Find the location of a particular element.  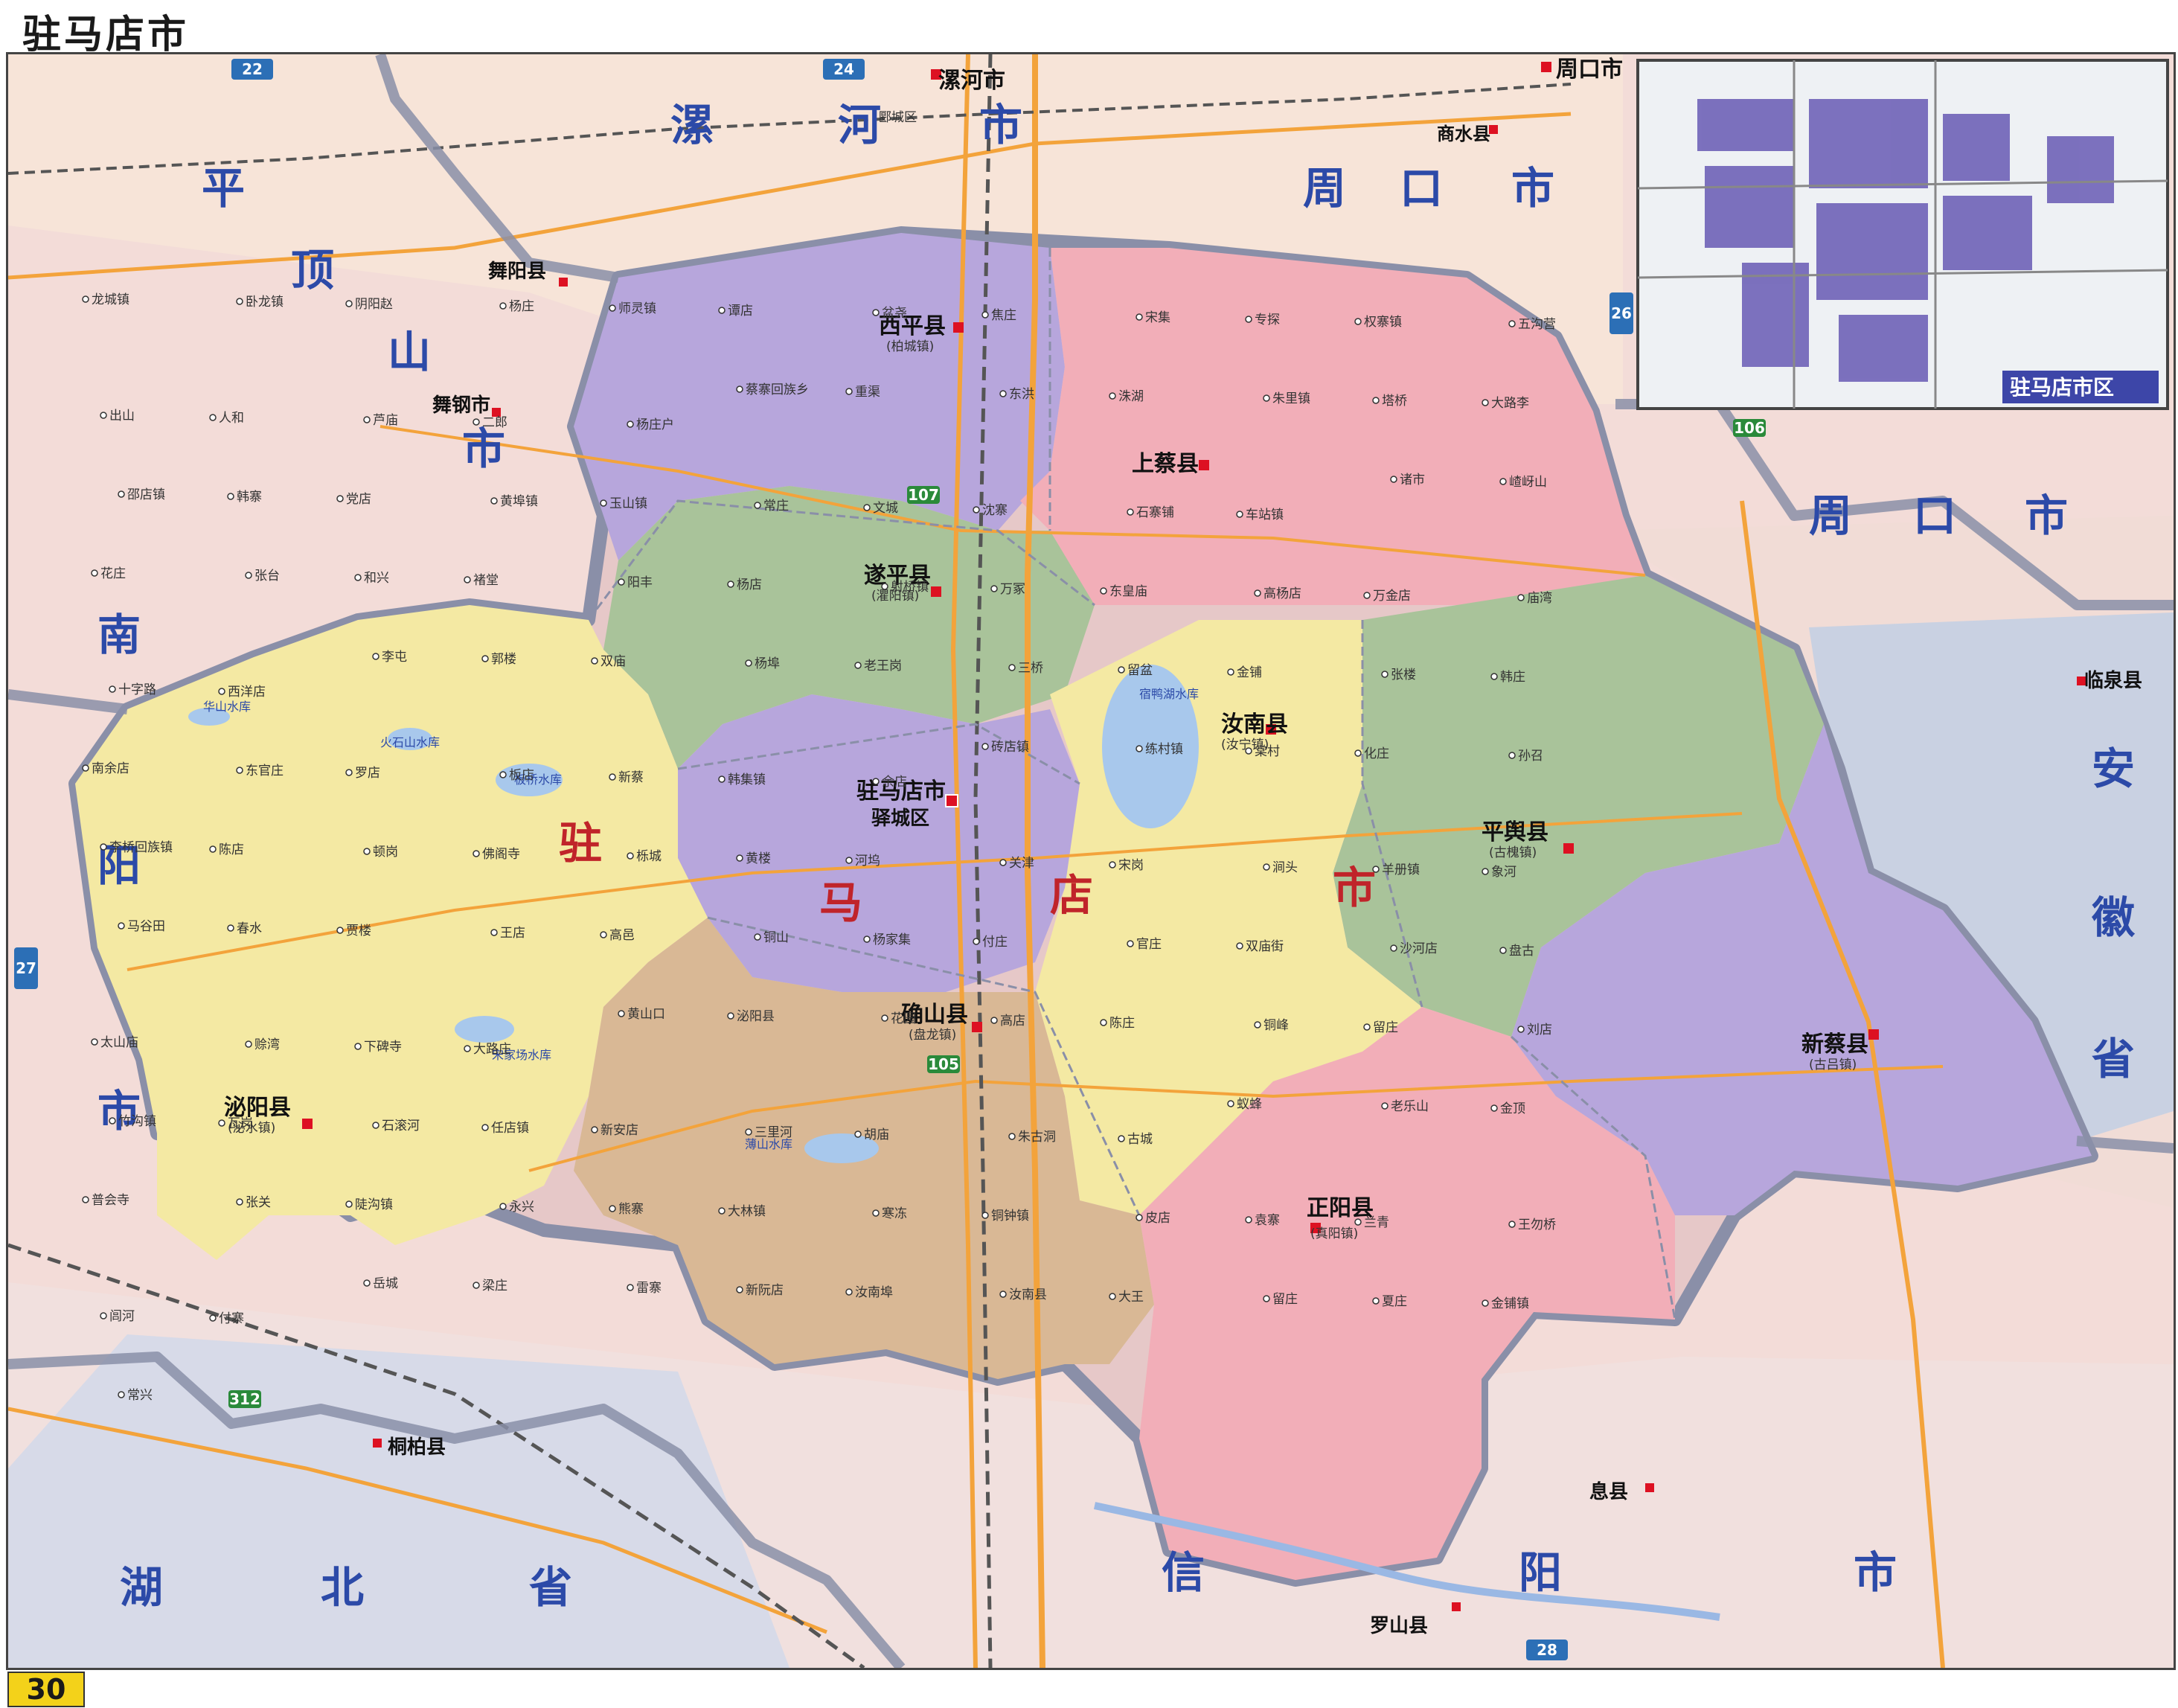

town-label: 杨庄 is located at coordinates (521, 306).